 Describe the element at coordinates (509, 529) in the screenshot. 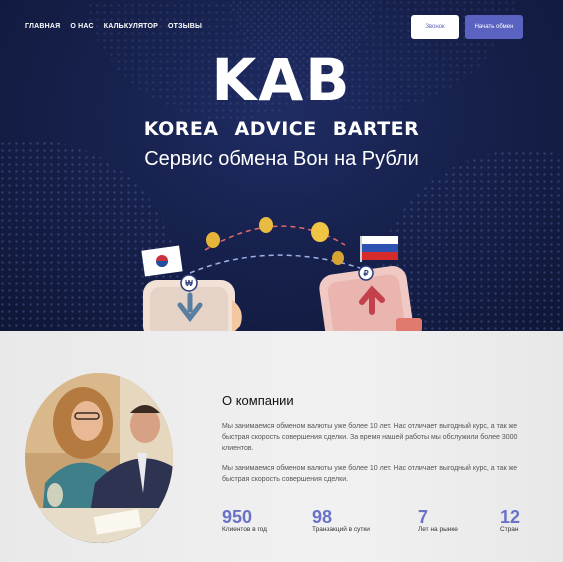

I see `stat-label: Стран` at that location.